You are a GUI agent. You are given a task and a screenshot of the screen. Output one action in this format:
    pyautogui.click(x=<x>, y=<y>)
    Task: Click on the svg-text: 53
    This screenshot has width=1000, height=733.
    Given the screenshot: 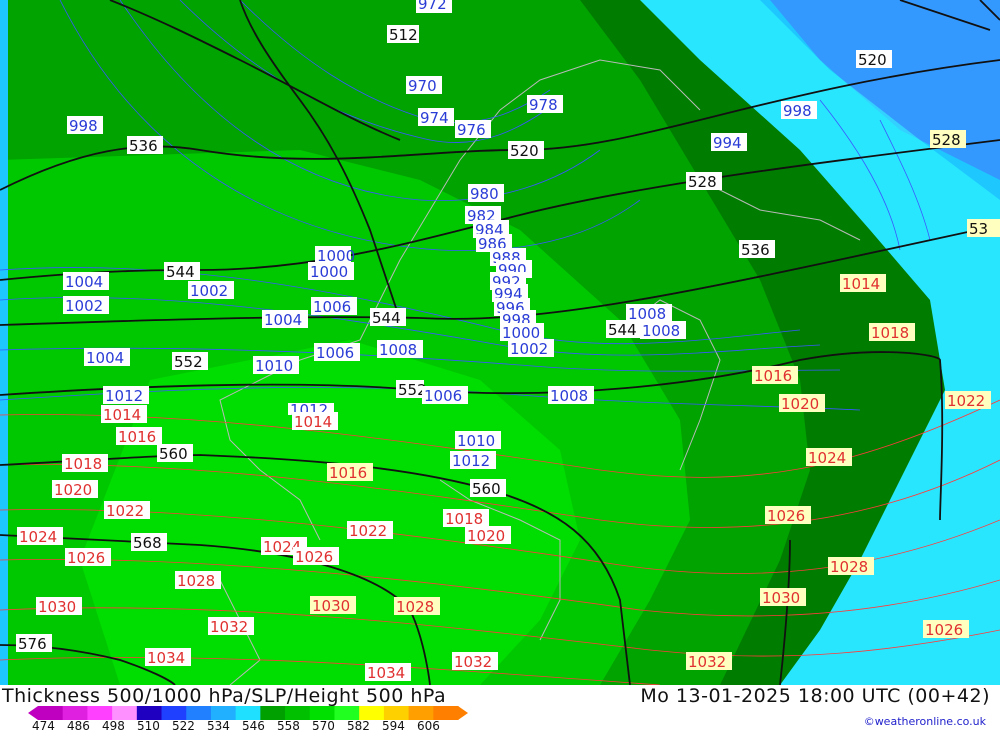 What is the action you would take?
    pyautogui.click(x=978, y=229)
    